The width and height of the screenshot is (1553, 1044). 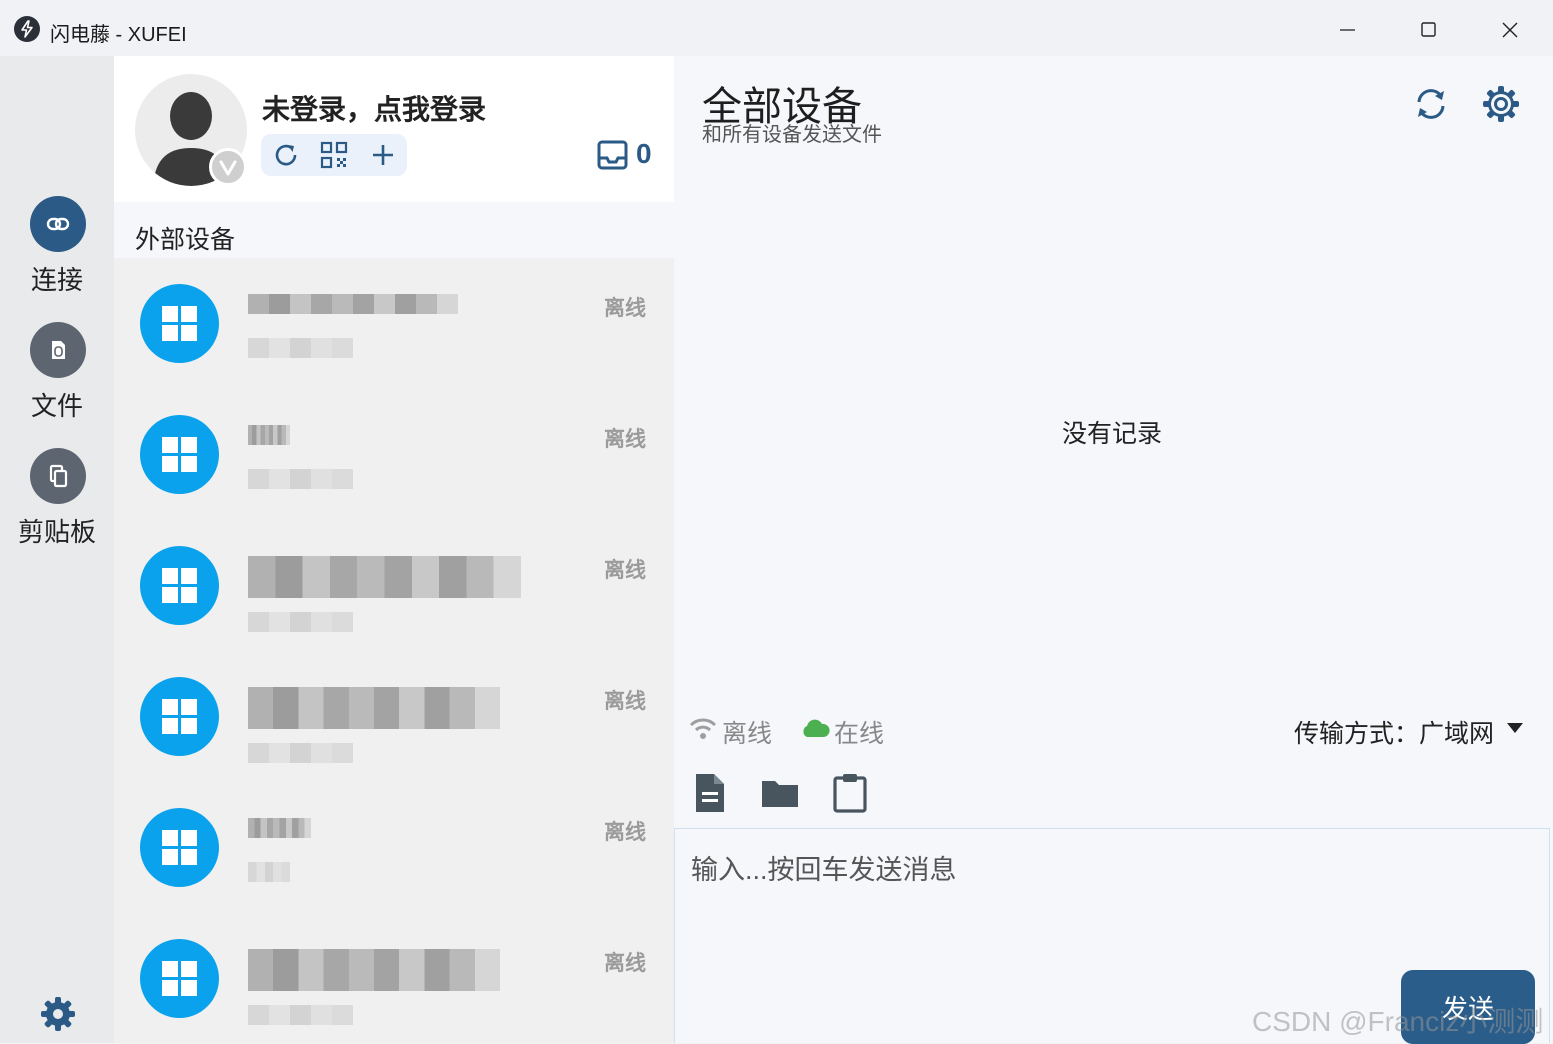 What do you see at coordinates (815, 729) in the screenshot?
I see `cloud-icon` at bounding box center [815, 729].